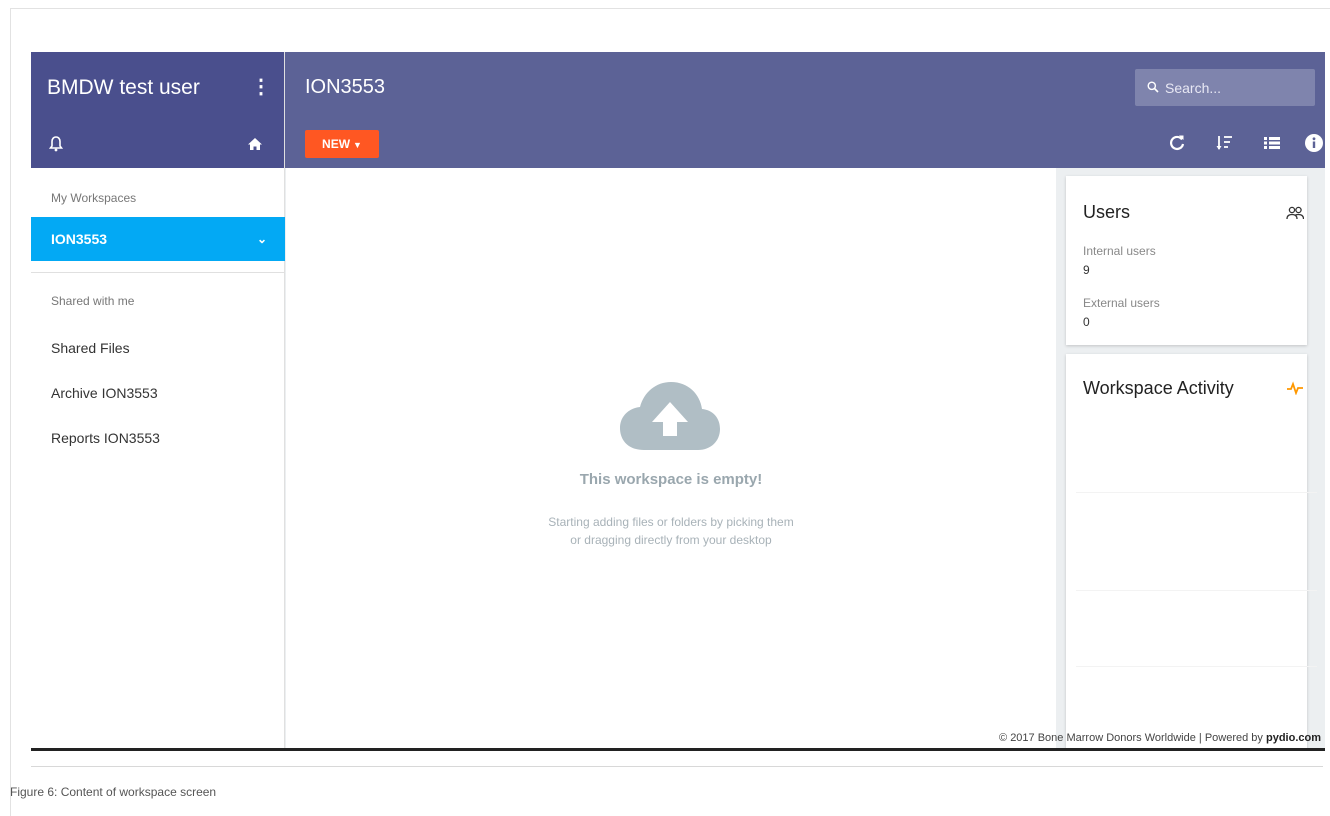 The height and width of the screenshot is (816, 1330). What do you see at coordinates (805, 110) in the screenshot?
I see `app-header: ION3553 NEW▼` at bounding box center [805, 110].